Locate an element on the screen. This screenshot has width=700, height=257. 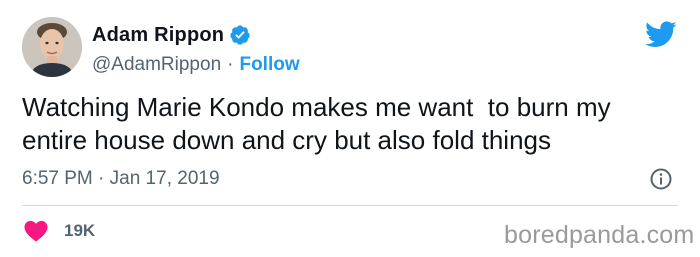
avatar is located at coordinates (52, 47).